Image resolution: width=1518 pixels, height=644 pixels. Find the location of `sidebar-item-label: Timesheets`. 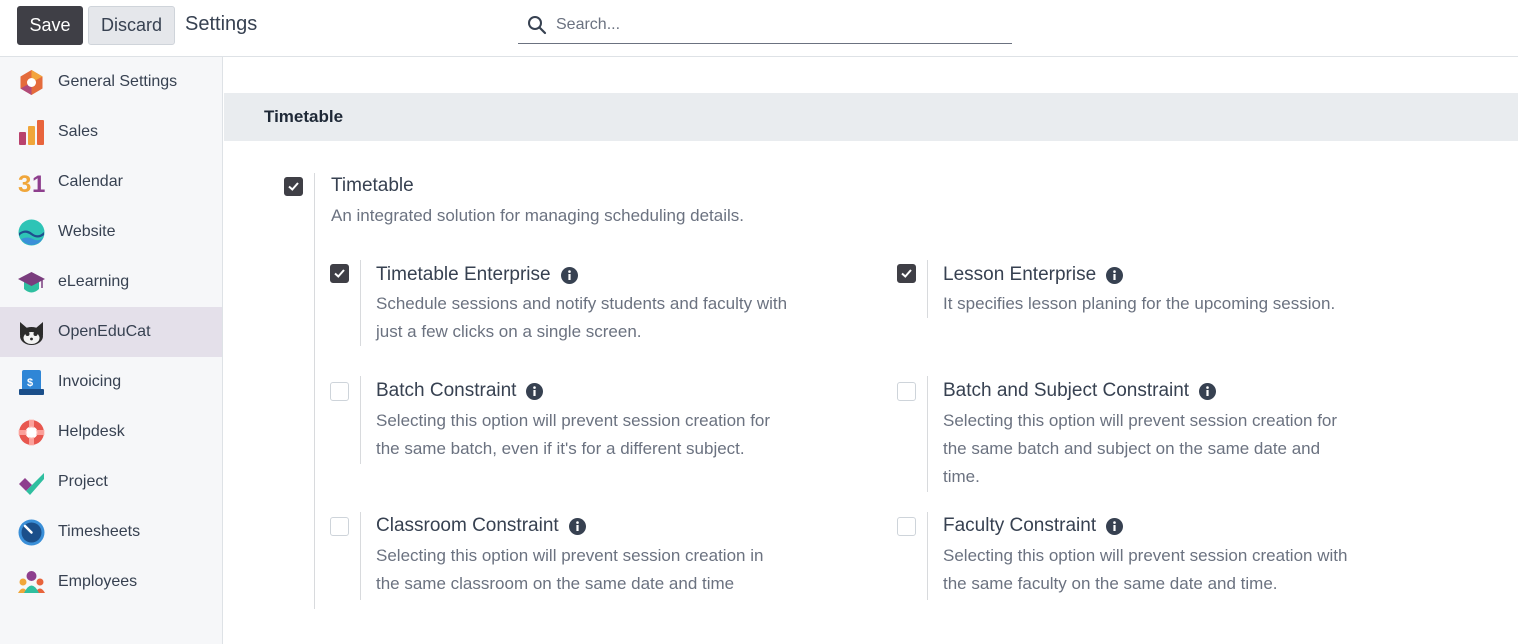

sidebar-item-label: Timesheets is located at coordinates (99, 531).